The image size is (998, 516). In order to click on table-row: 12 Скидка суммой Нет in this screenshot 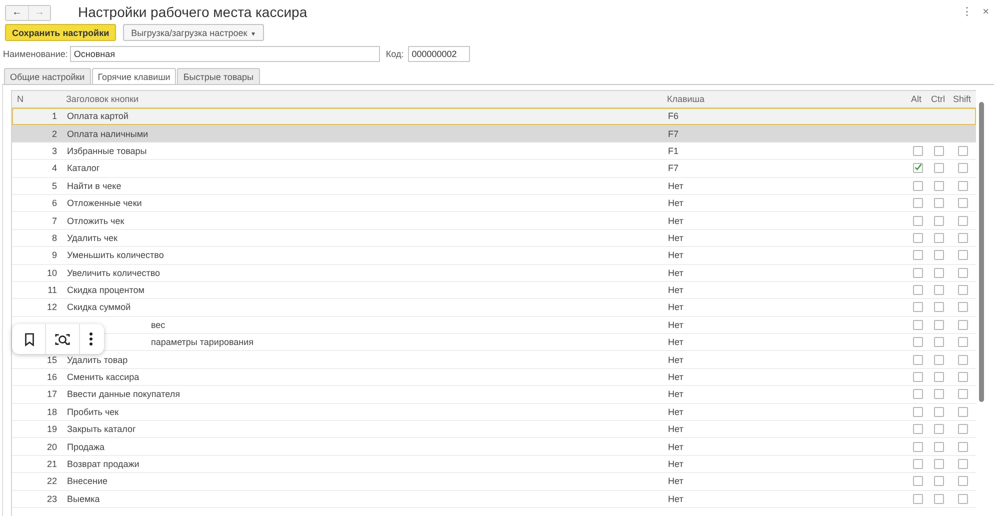, I will do `click(494, 308)`.